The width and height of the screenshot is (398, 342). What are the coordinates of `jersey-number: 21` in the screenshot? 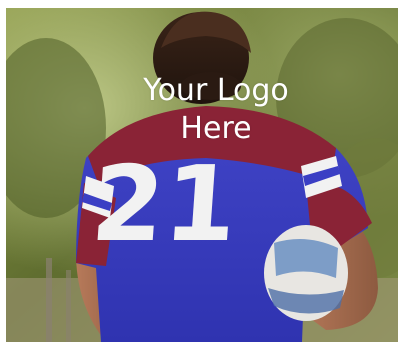 It's located at (164, 204).